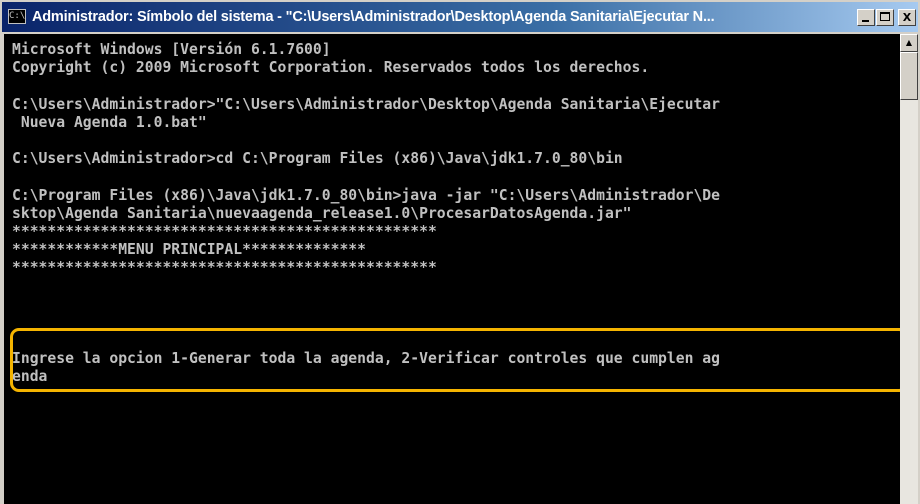 The image size is (920, 504). I want to click on maximize-button, so click(885, 17).